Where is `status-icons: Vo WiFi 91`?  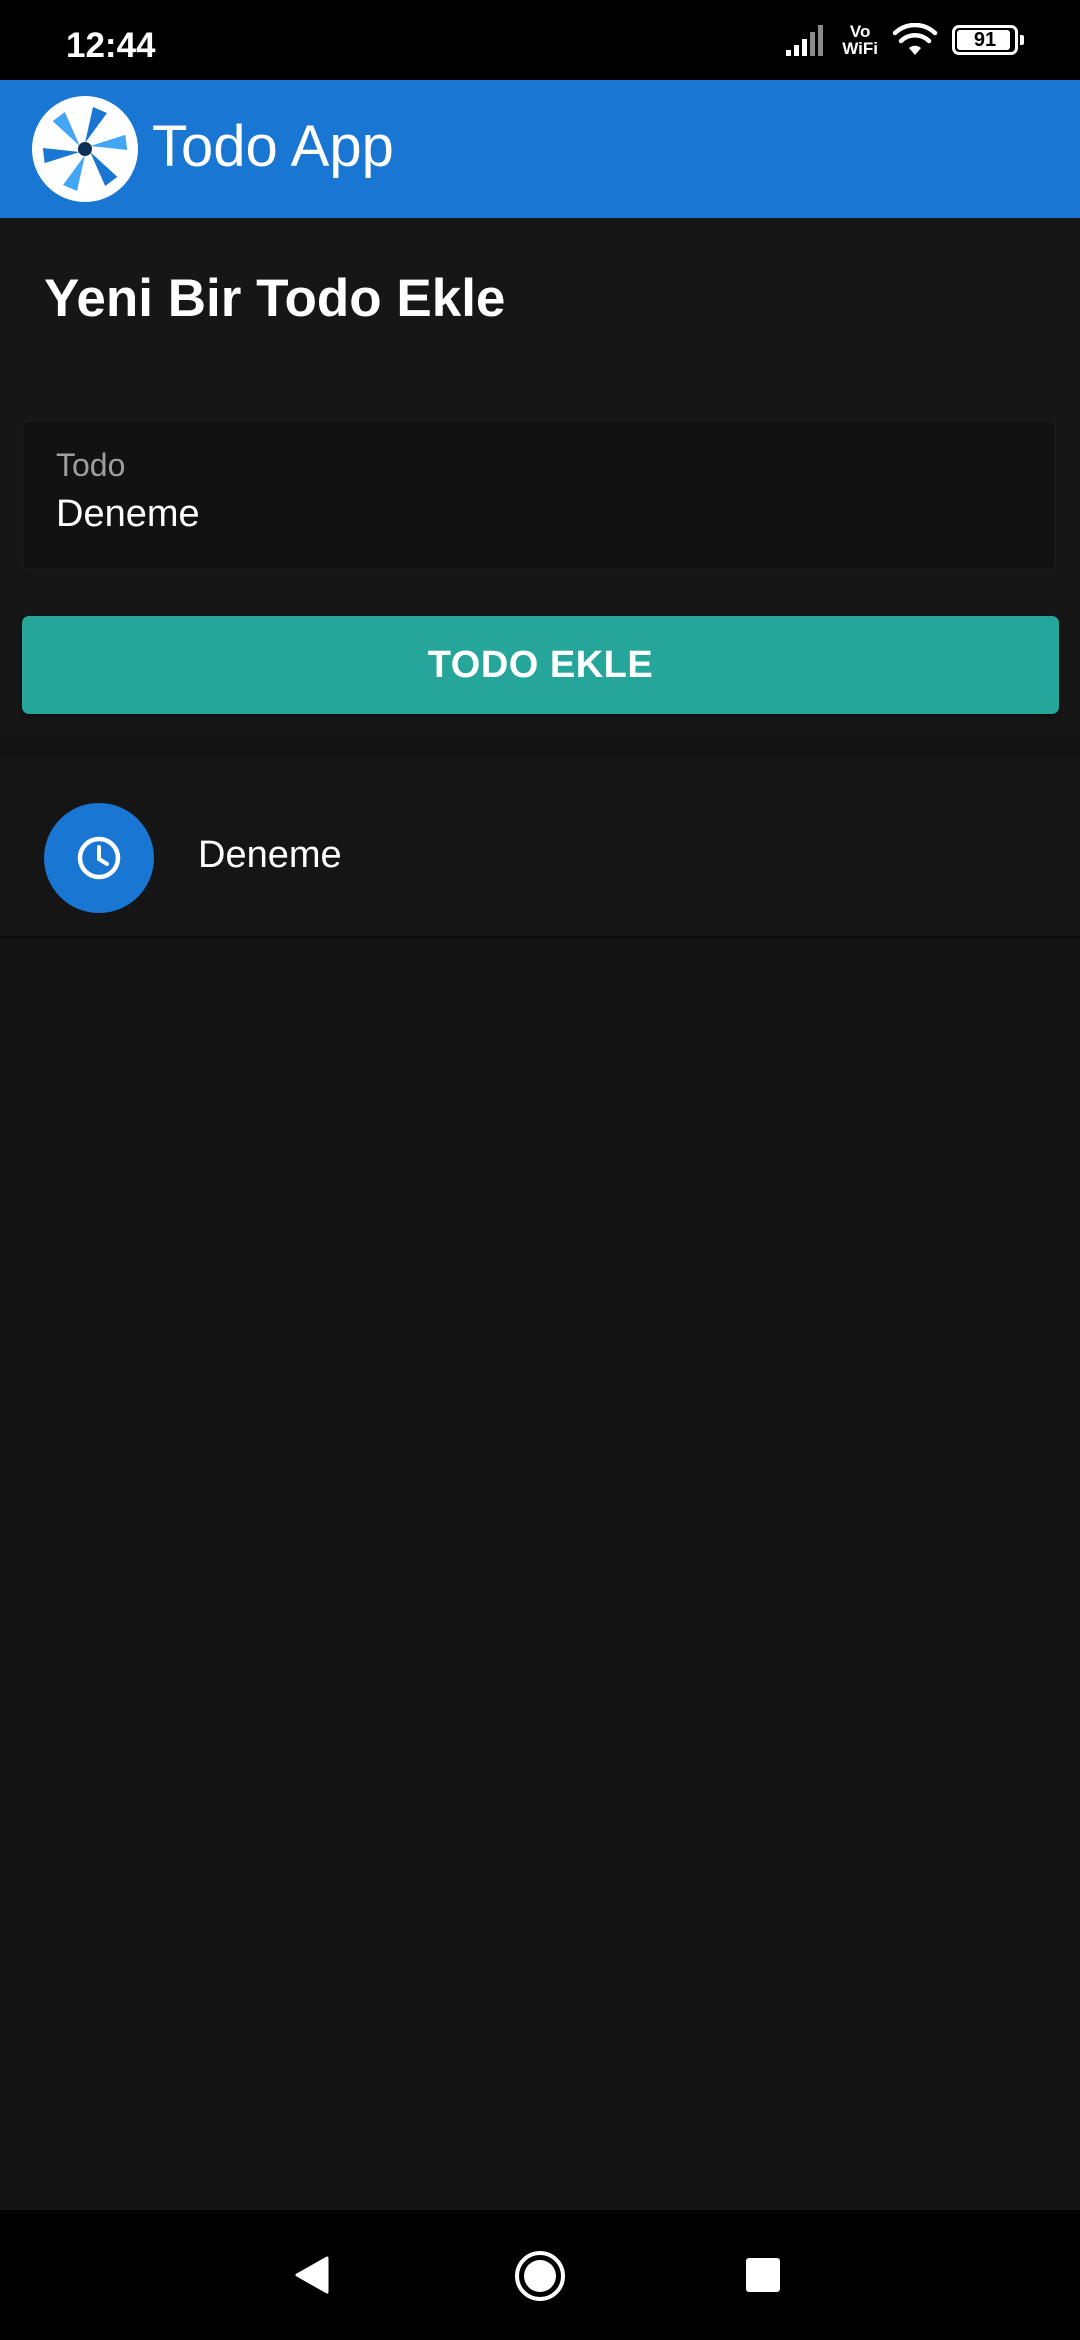
status-icons: Vo WiFi 91 is located at coordinates (905, 40).